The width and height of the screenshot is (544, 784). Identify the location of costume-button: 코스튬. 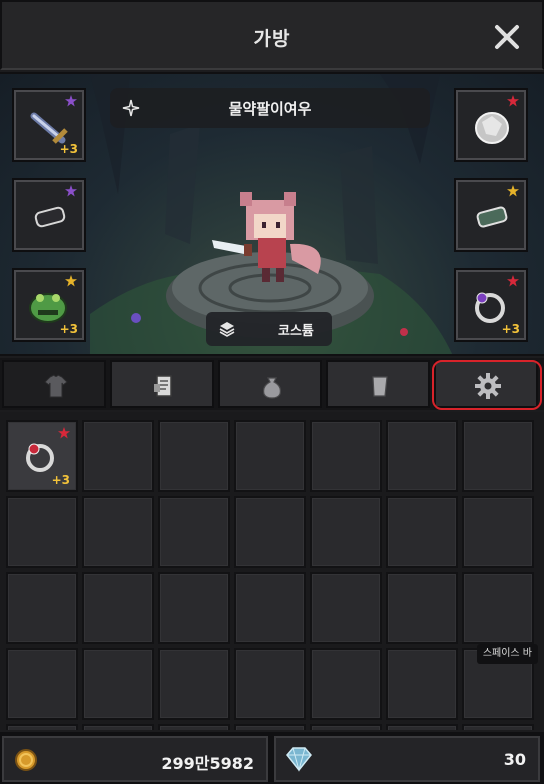
(269, 329).